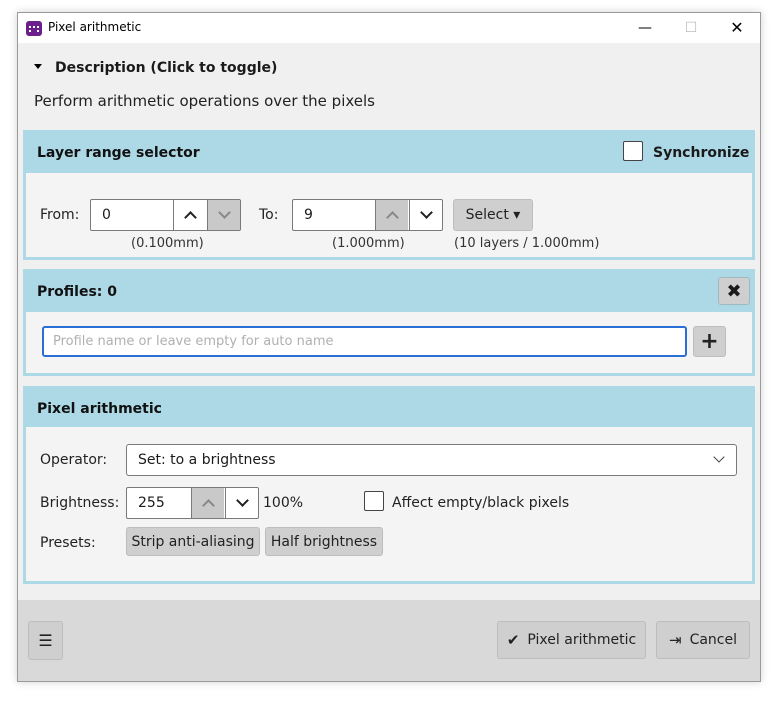 The image size is (781, 702). What do you see at coordinates (389, 408) in the screenshot?
I see `pixel-arithmetic-header: Pixel arithmetic` at bounding box center [389, 408].